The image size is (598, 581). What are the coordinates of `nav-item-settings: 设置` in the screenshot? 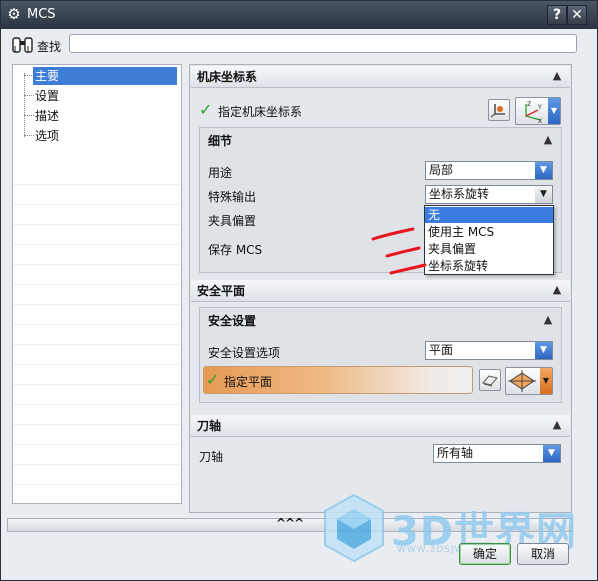 It's located at (46, 96).